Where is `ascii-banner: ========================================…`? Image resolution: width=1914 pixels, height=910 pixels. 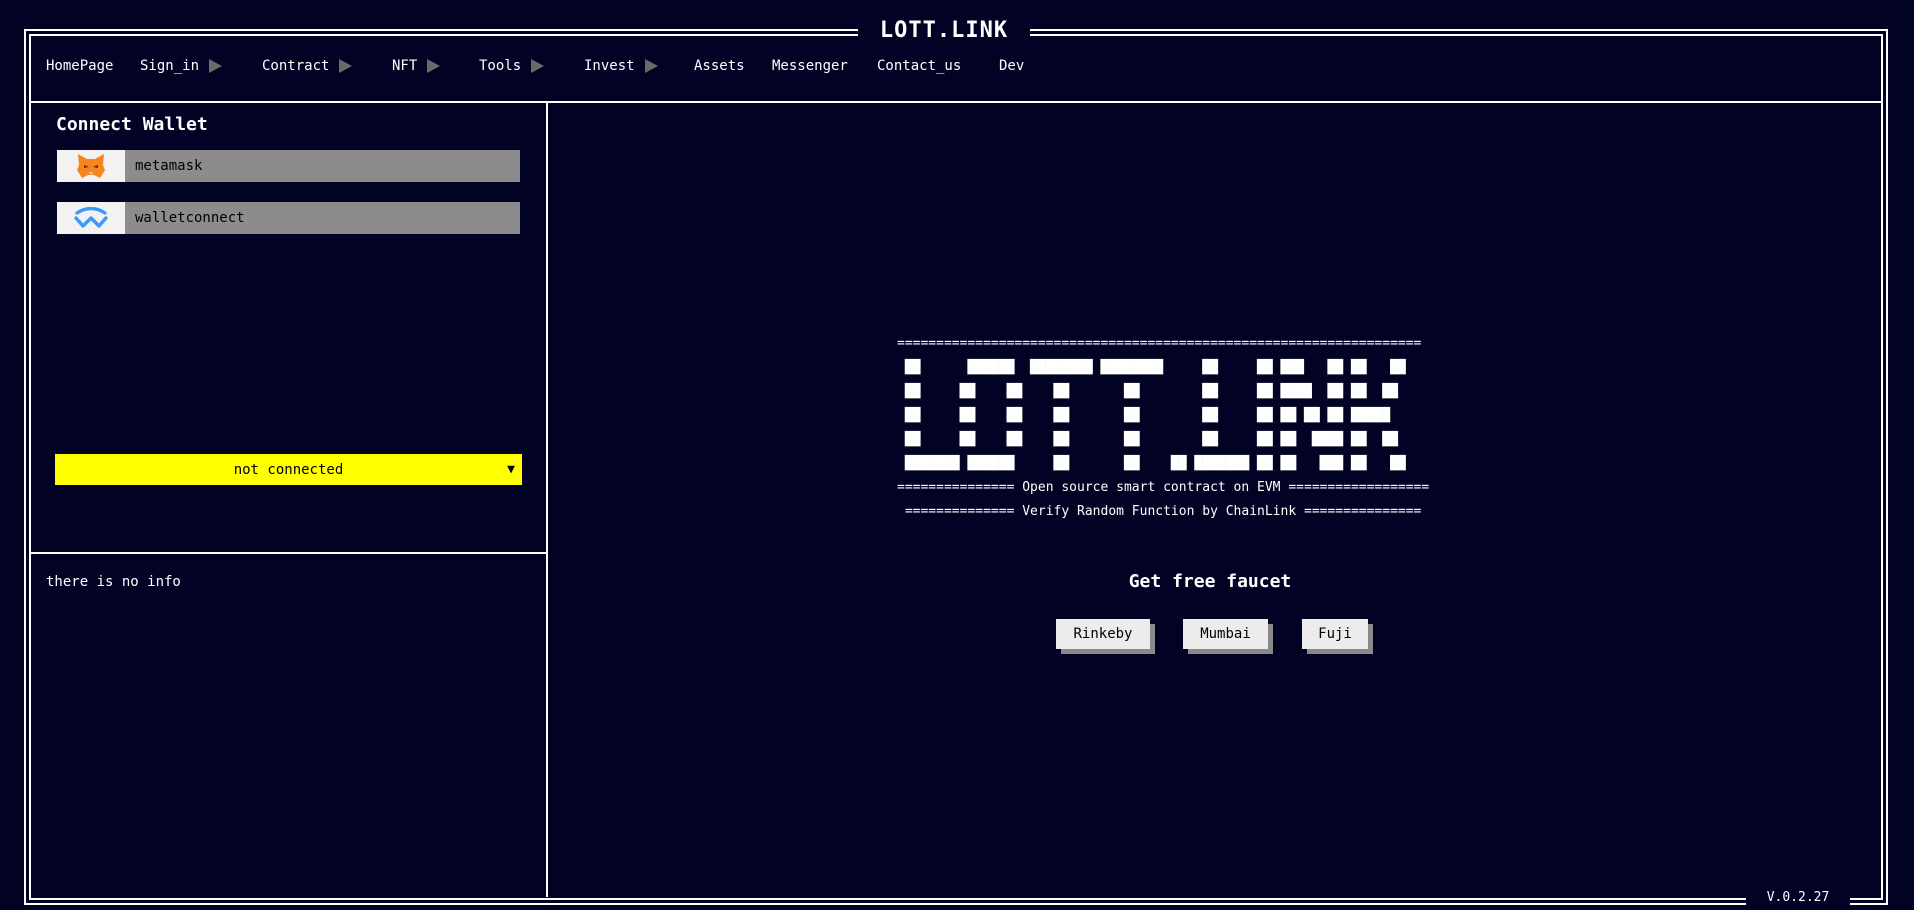
ascii-banner: ========================================… is located at coordinates (1163, 428).